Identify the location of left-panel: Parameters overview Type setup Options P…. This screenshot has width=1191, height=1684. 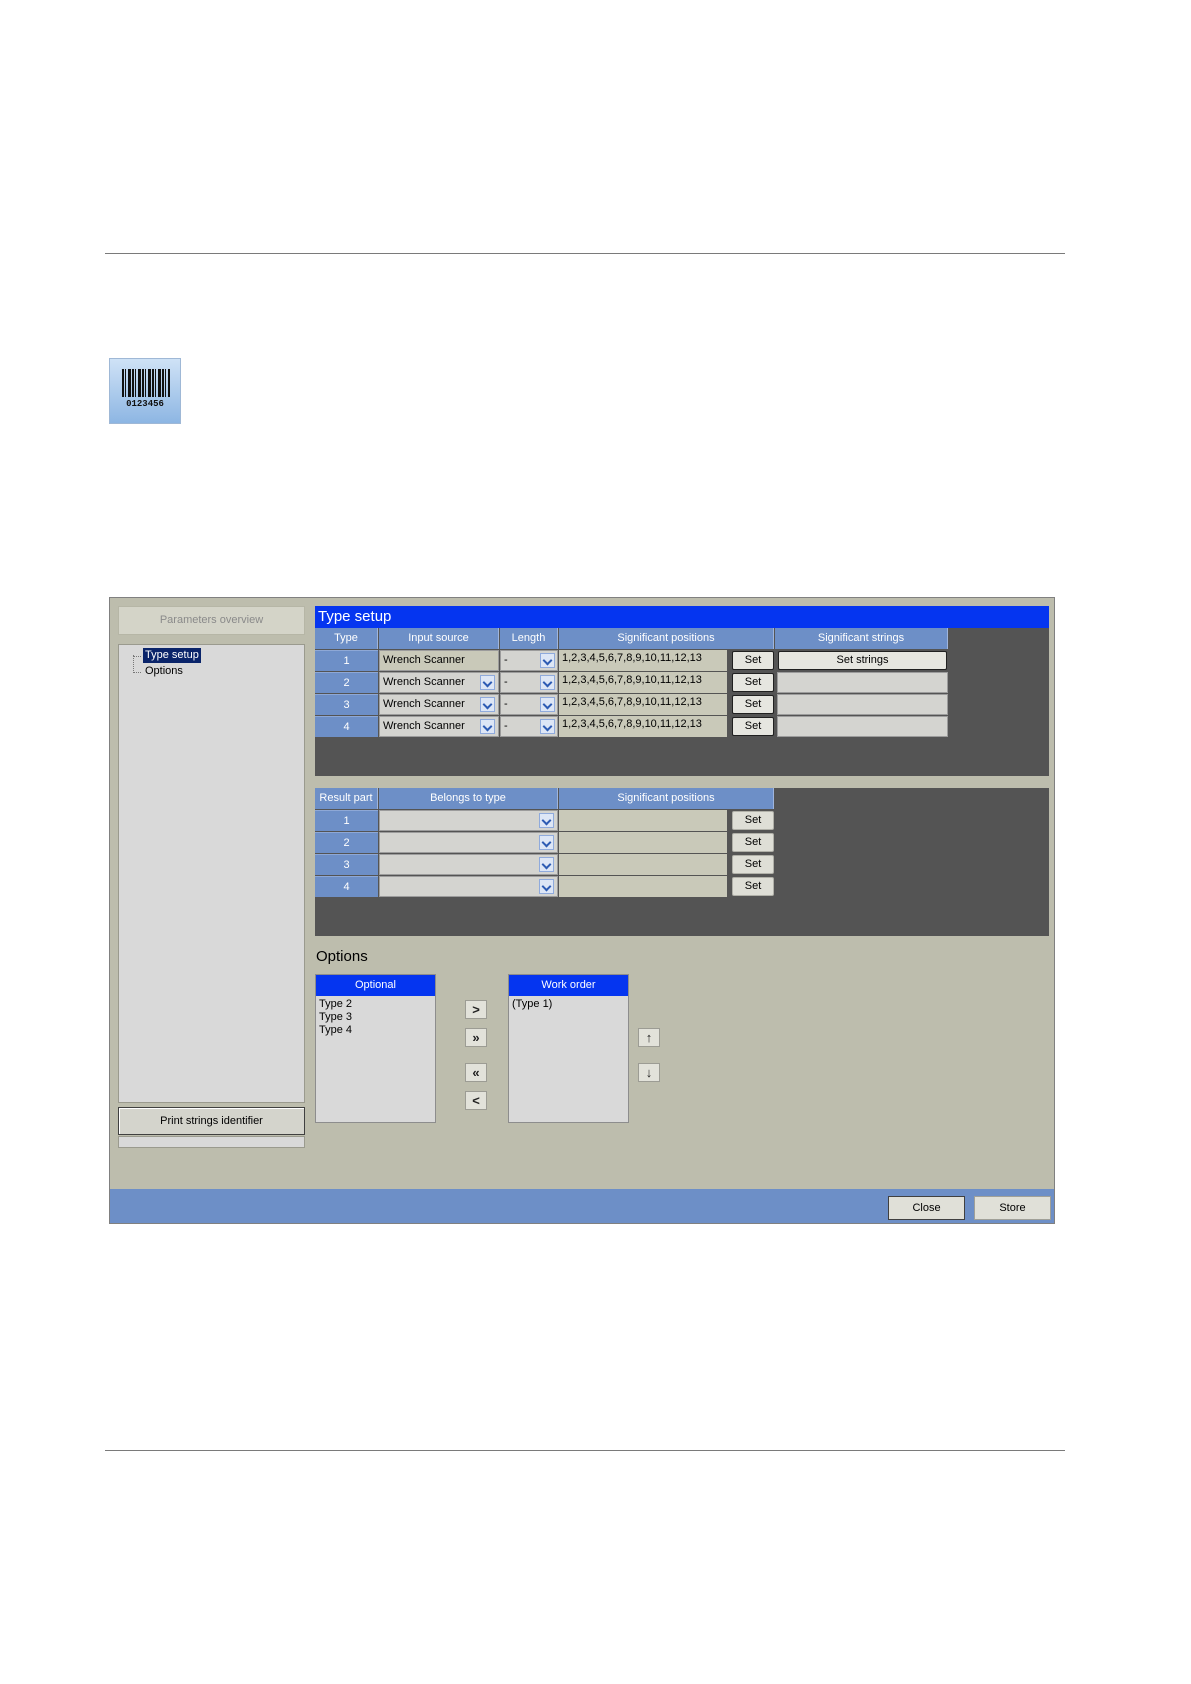
(211, 877).